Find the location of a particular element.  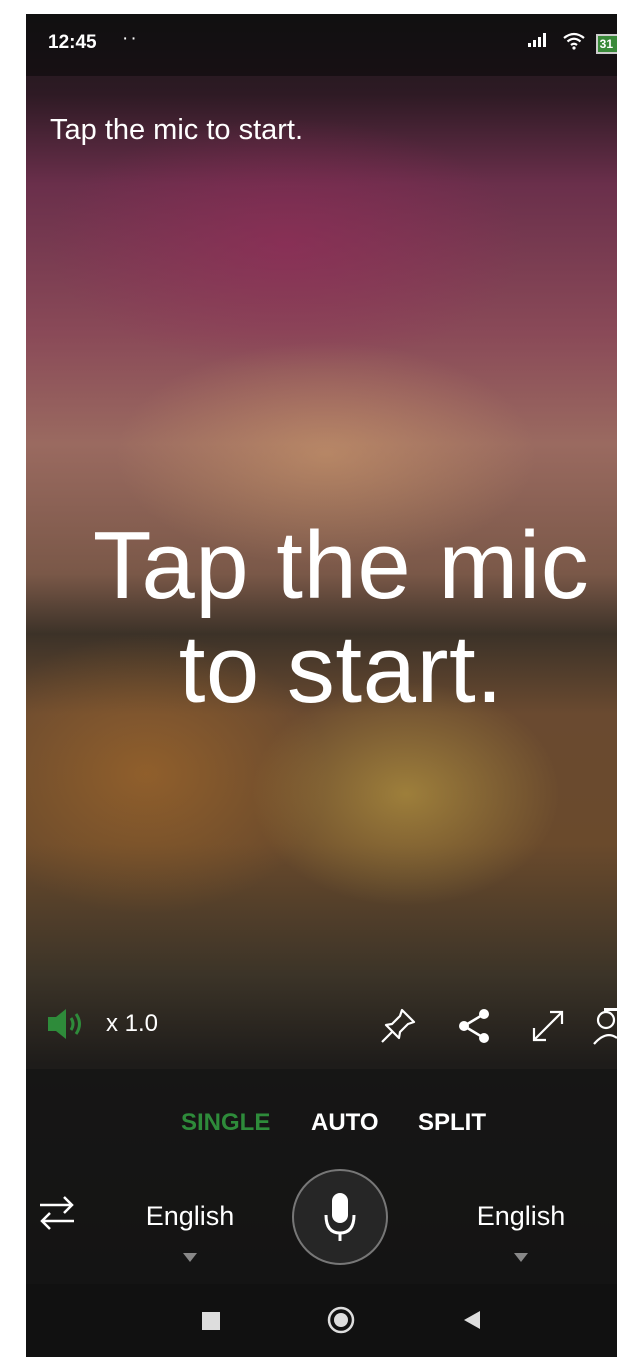

signal-icon is located at coordinates (539, 43).